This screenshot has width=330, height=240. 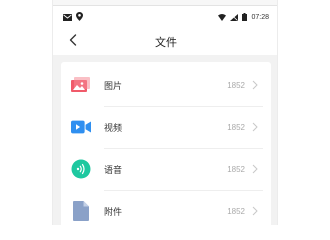 I want to click on list-item-videos: 视频 1852, so click(x=166, y=127).